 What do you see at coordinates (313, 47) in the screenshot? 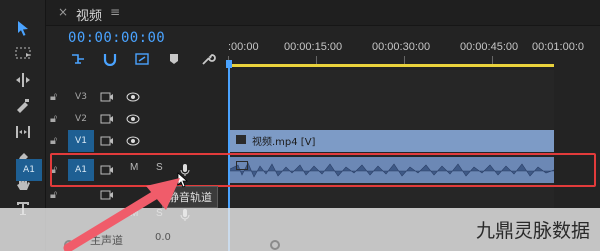
I see `ruler-label: 00:00:15:00` at bounding box center [313, 47].